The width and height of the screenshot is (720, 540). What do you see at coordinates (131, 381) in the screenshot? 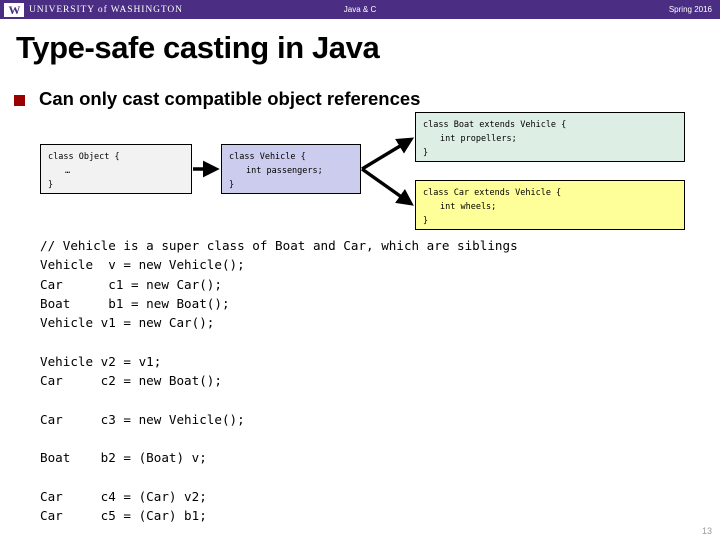
I see `code-line: Car c2 = new Boat();` at bounding box center [131, 381].